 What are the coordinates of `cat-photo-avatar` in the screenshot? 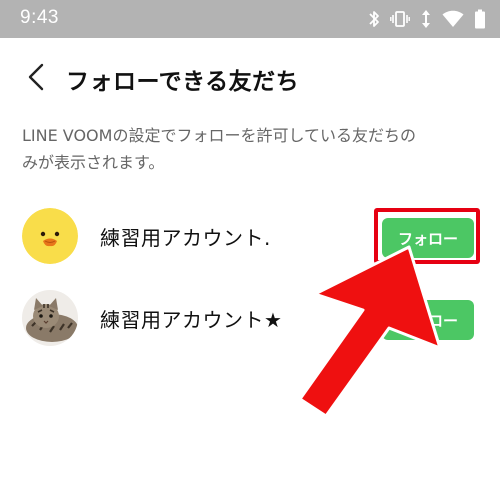 It's located at (50, 318).